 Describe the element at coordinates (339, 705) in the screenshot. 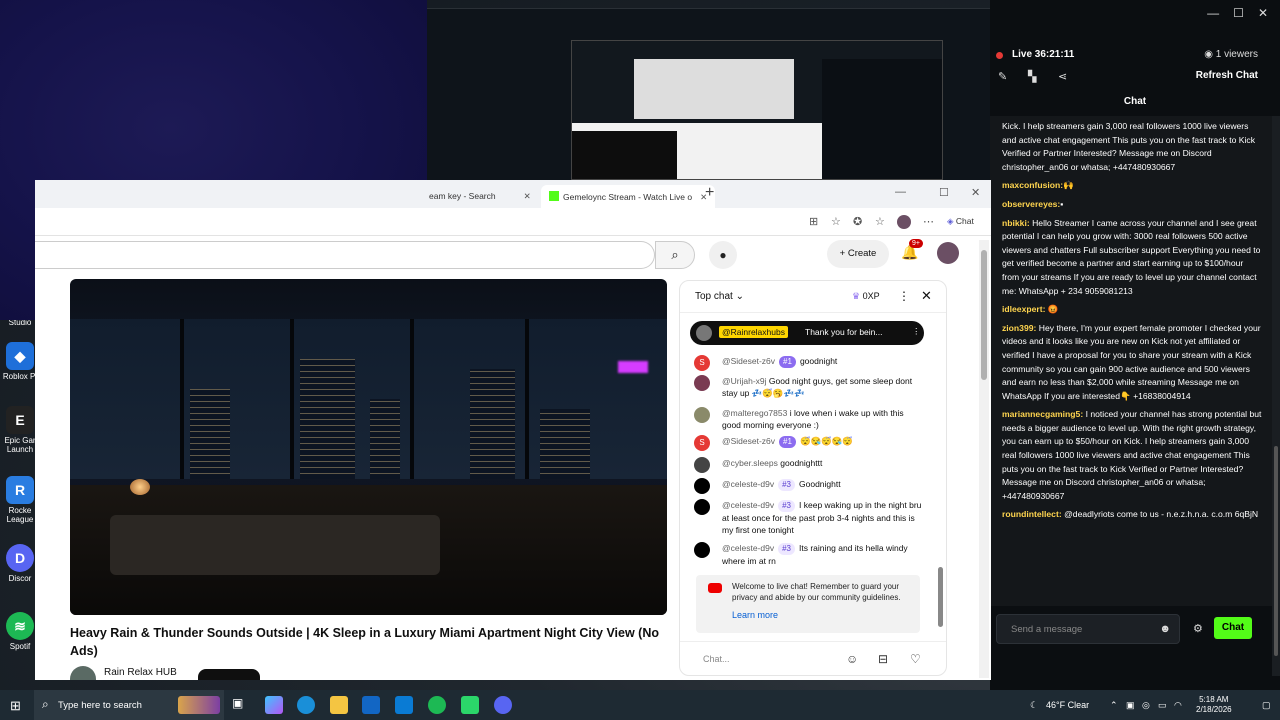

I see `file-explorer-icon` at that location.